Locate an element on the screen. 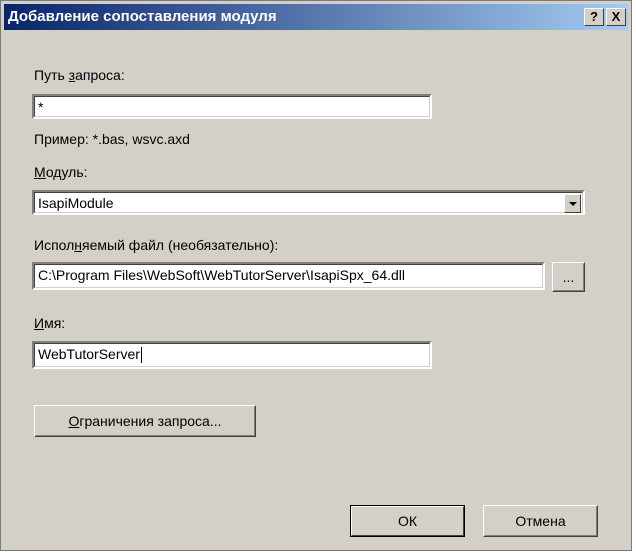 Image resolution: width=636 pixels, height=553 pixels. request-path-input: * is located at coordinates (232, 106).